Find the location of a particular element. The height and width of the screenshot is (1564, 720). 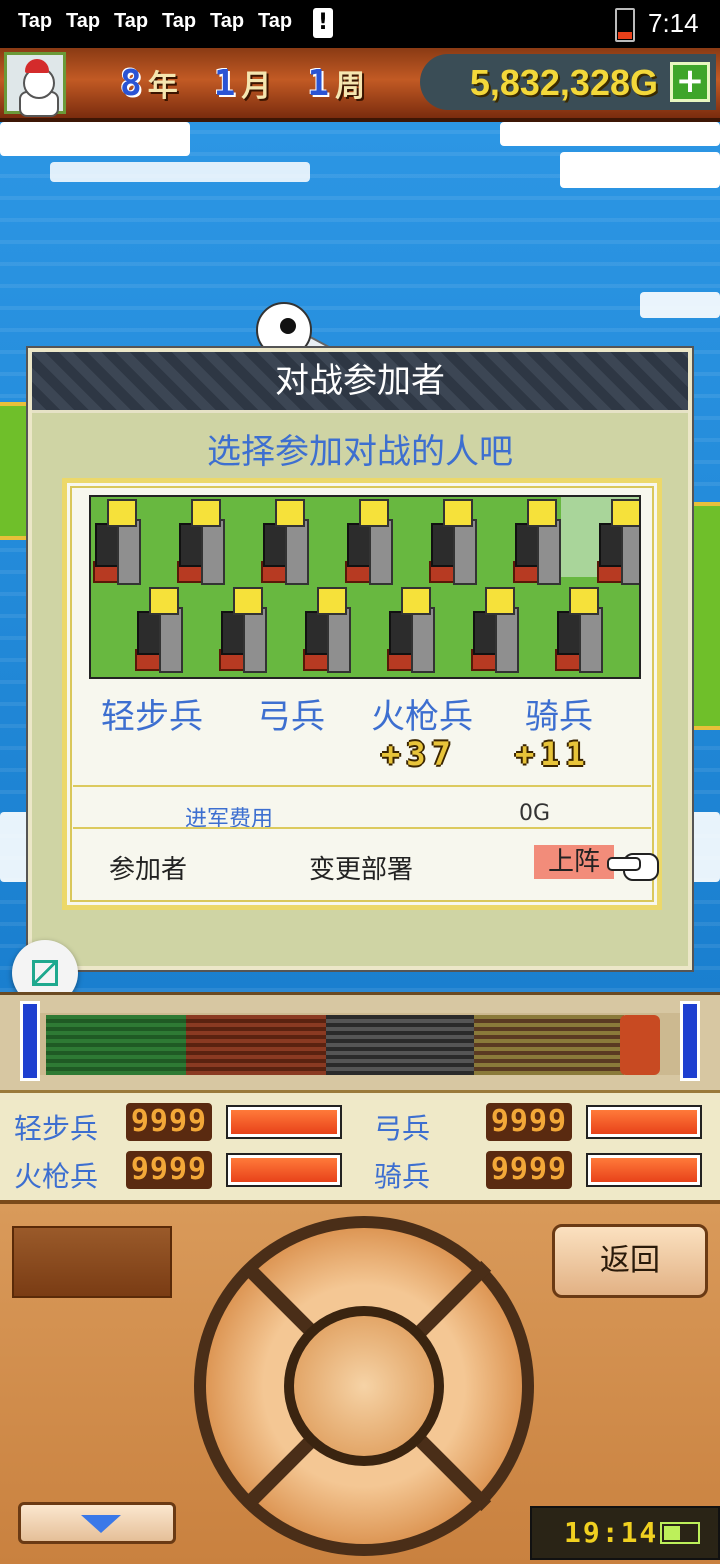

deploy-button: 上阵 is located at coordinates (574, 862).